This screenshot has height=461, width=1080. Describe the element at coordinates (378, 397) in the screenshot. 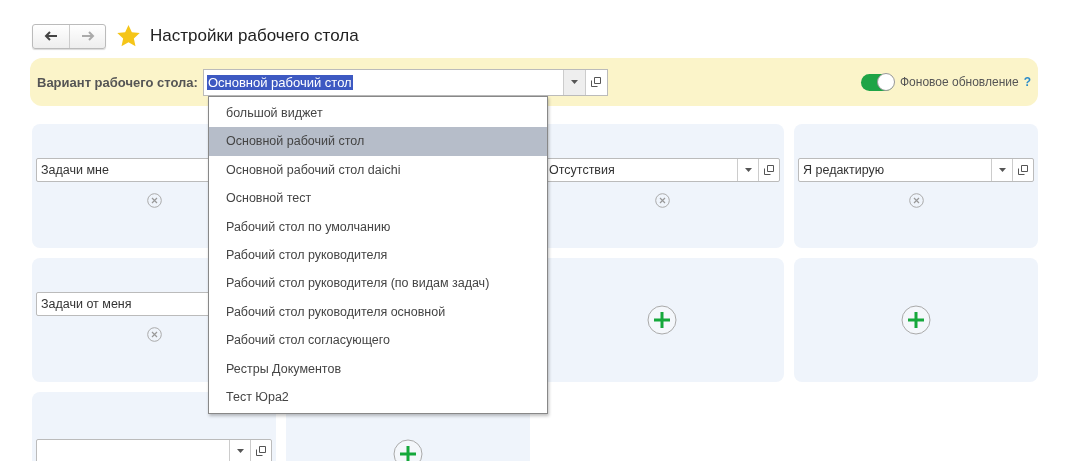

I see `dropdown-option: Тест Юра2` at that location.